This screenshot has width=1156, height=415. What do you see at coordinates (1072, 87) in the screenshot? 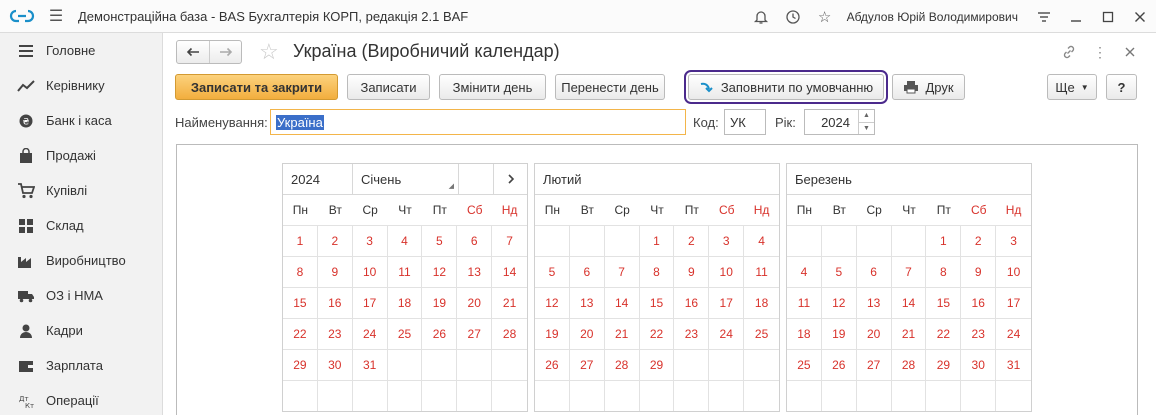
I see `more-button: Ще ▼` at bounding box center [1072, 87].